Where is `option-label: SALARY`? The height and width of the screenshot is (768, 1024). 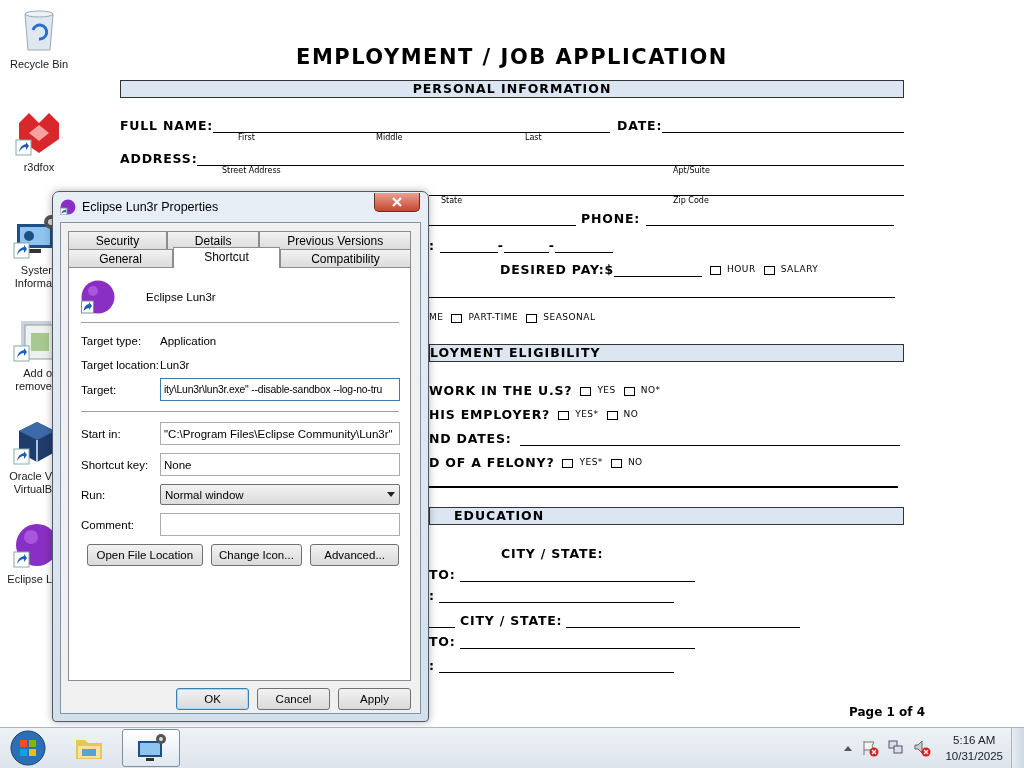
option-label: SALARY is located at coordinates (799, 269).